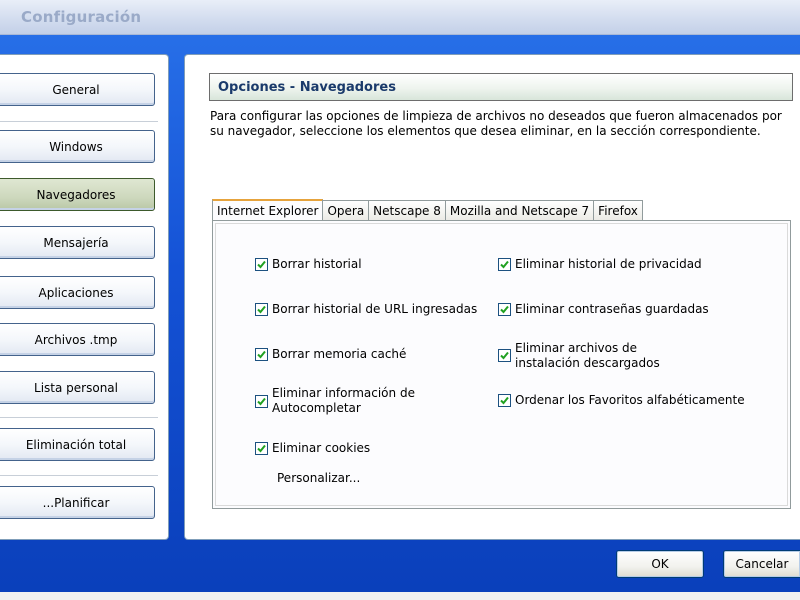  Describe the element at coordinates (343, 400) in the screenshot. I see `option-label: Eliminar información de Autocompletar` at that location.